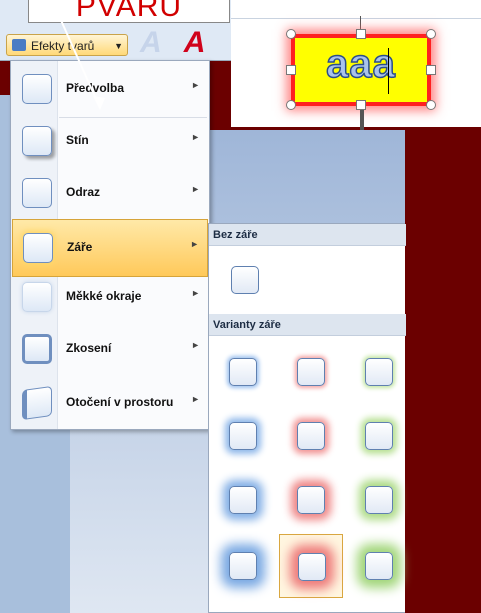 The width and height of the screenshot is (481, 613). Describe the element at coordinates (360, 23) in the screenshot. I see `rotation-stem` at that location.